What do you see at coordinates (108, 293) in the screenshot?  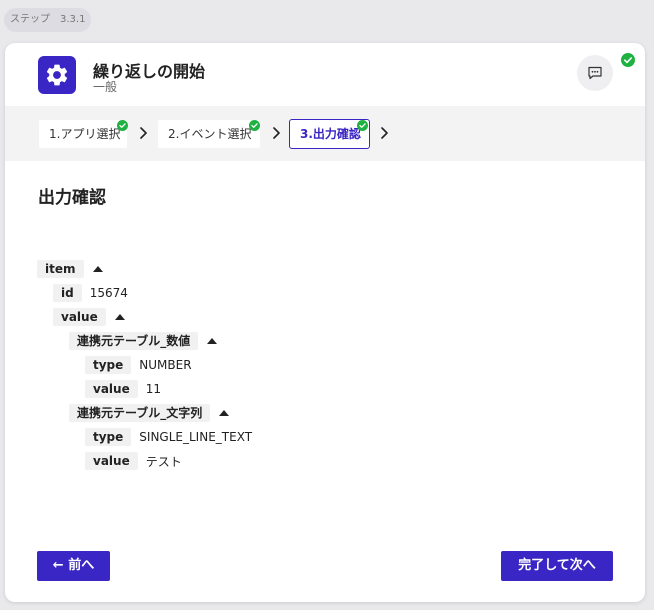 I see `tree-value: 15674` at bounding box center [108, 293].